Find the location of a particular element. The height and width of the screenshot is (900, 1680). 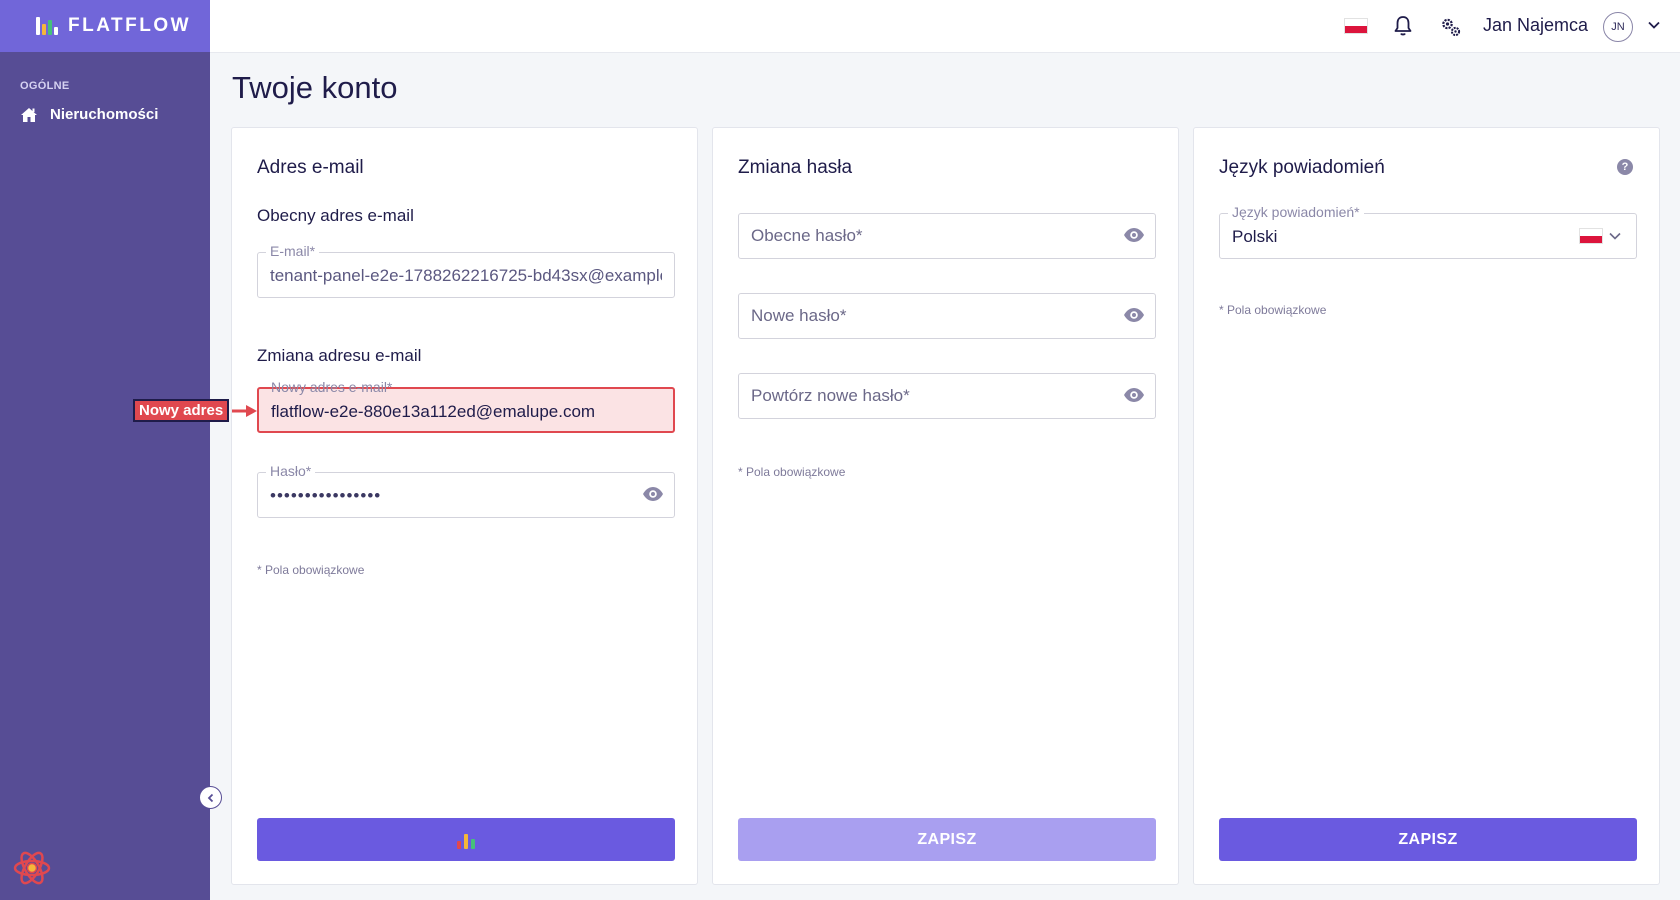

email-card-title: Adres e-mail is located at coordinates (310, 167).